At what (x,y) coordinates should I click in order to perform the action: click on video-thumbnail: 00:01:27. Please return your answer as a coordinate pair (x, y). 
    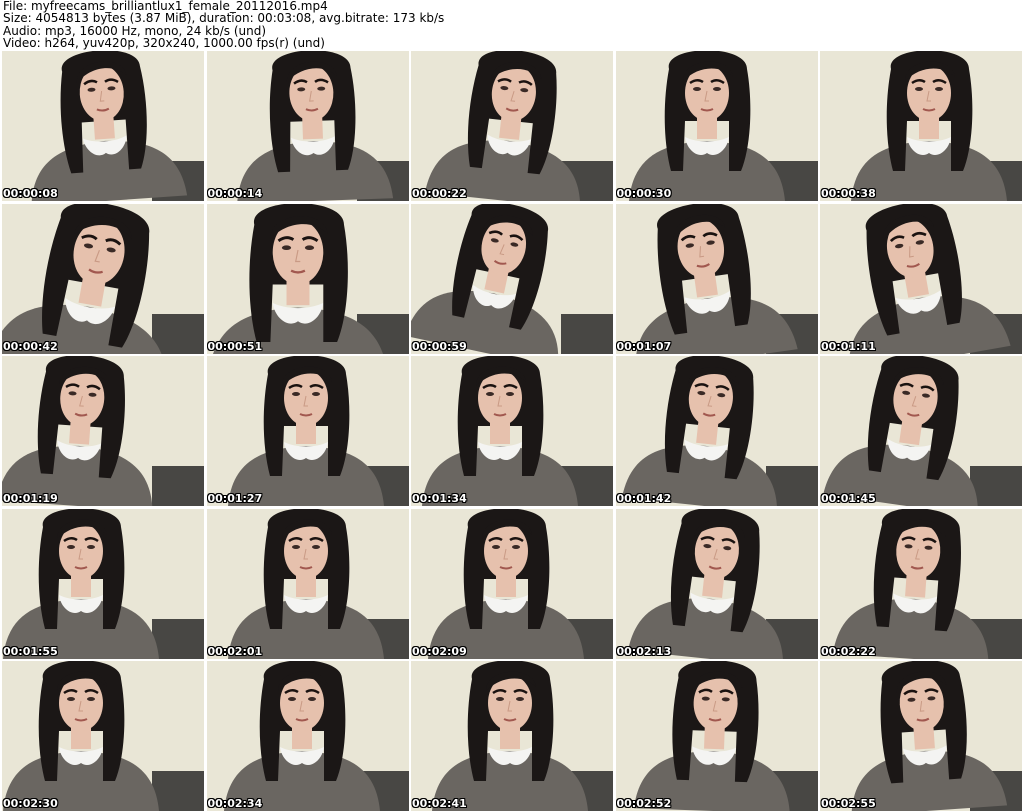
    Looking at the image, I should click on (307, 431).